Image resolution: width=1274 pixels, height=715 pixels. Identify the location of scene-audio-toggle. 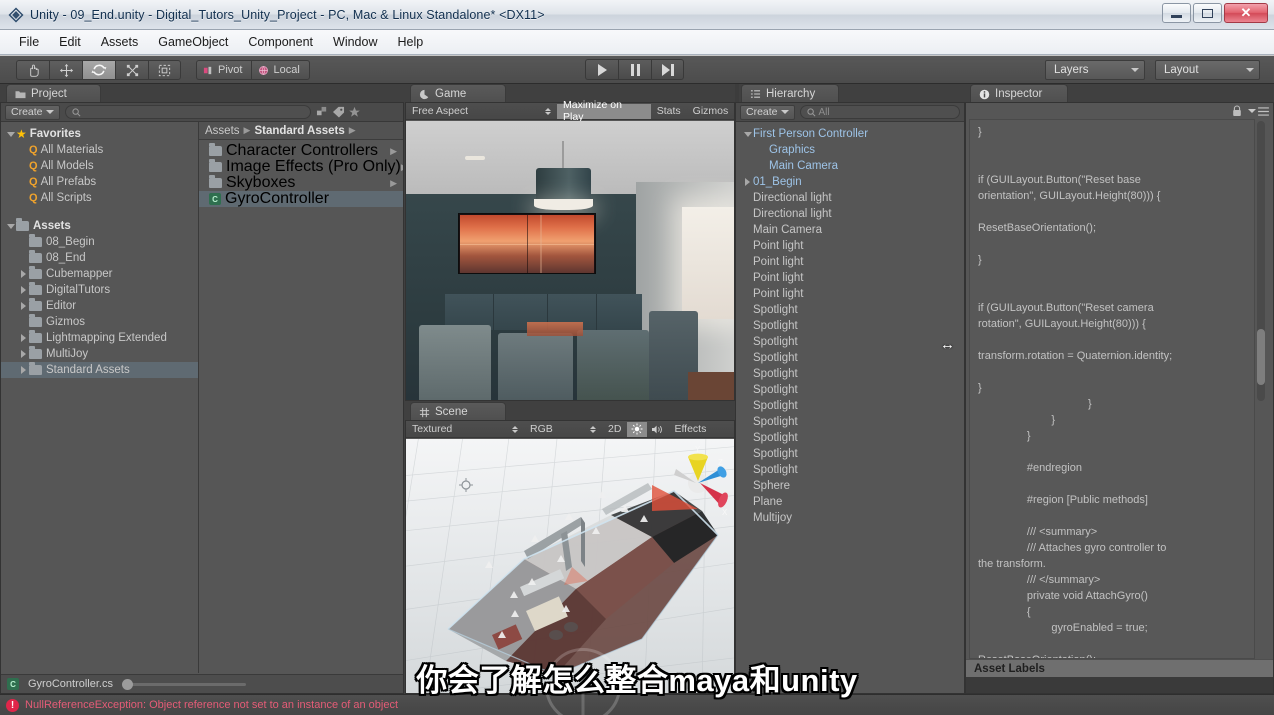
(657, 429).